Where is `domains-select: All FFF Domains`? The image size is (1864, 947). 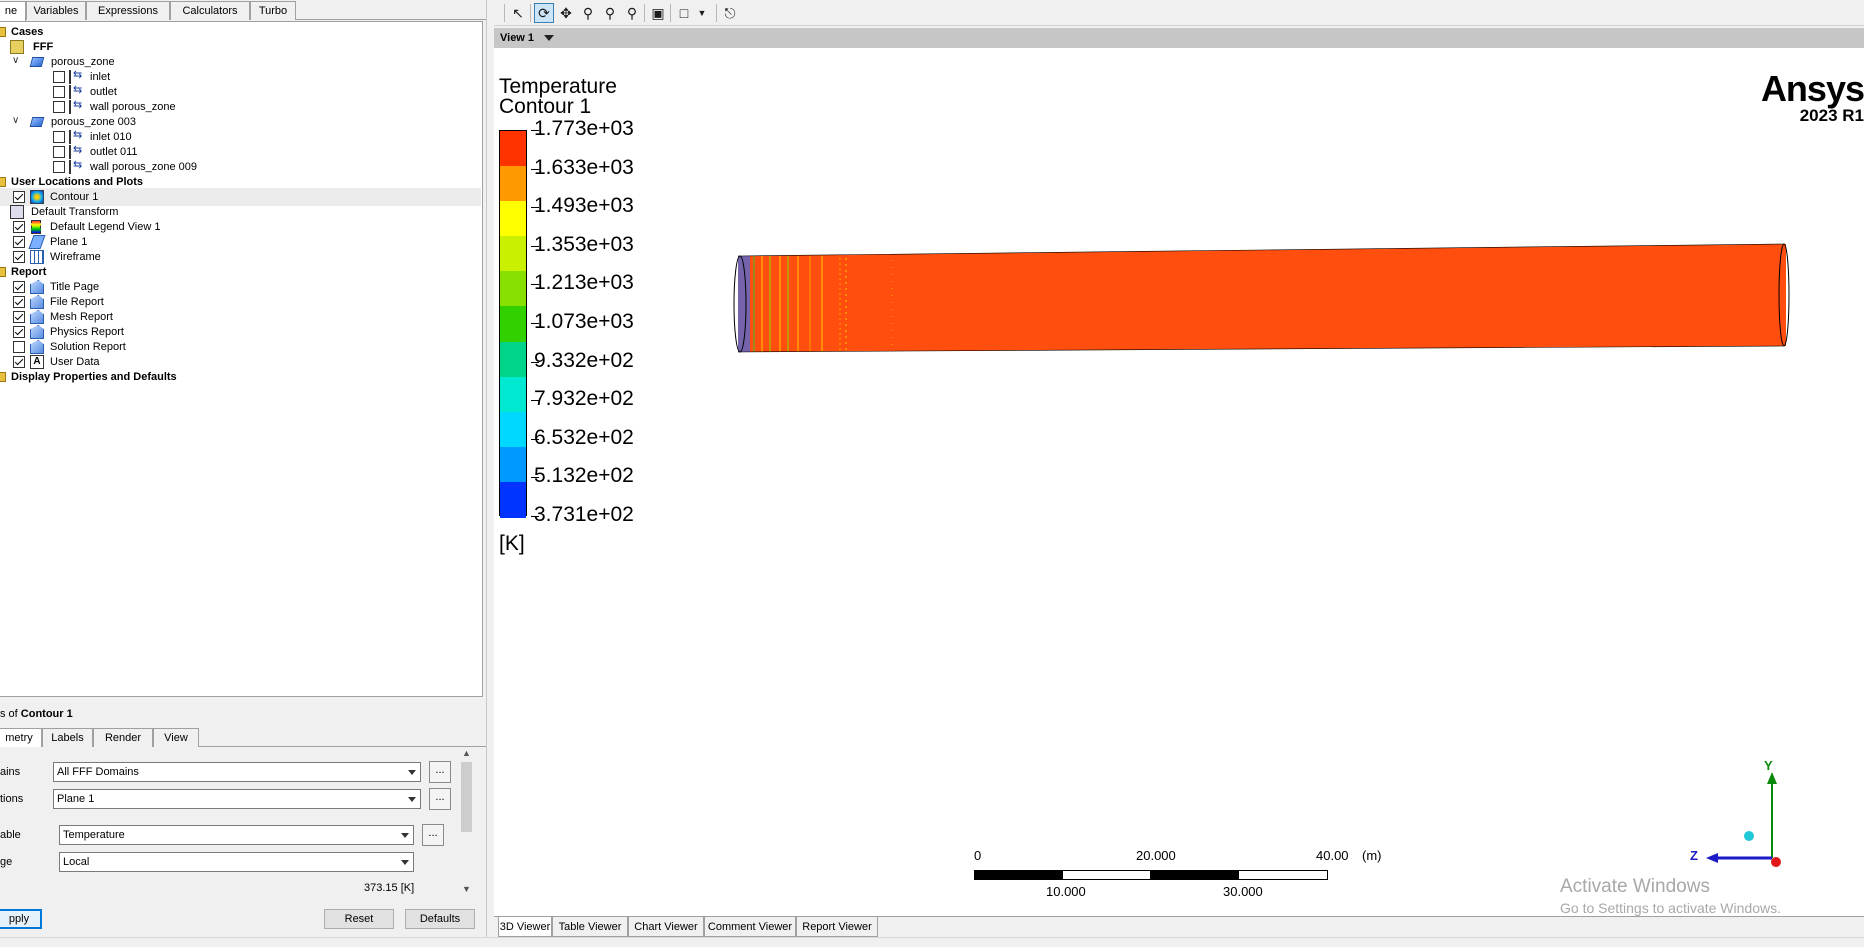 domains-select: All FFF Domains is located at coordinates (237, 772).